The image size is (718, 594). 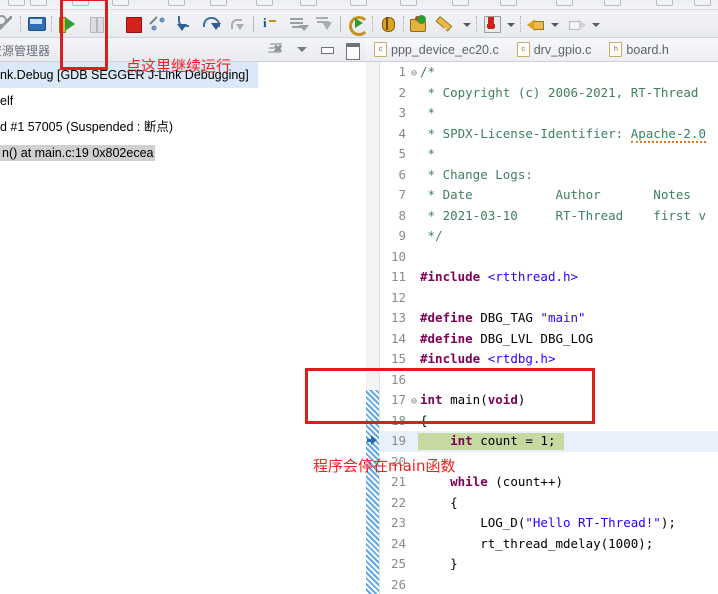 What do you see at coordinates (548, 195) in the screenshot?
I see `code-line: 7 * Date Author Notes` at bounding box center [548, 195].